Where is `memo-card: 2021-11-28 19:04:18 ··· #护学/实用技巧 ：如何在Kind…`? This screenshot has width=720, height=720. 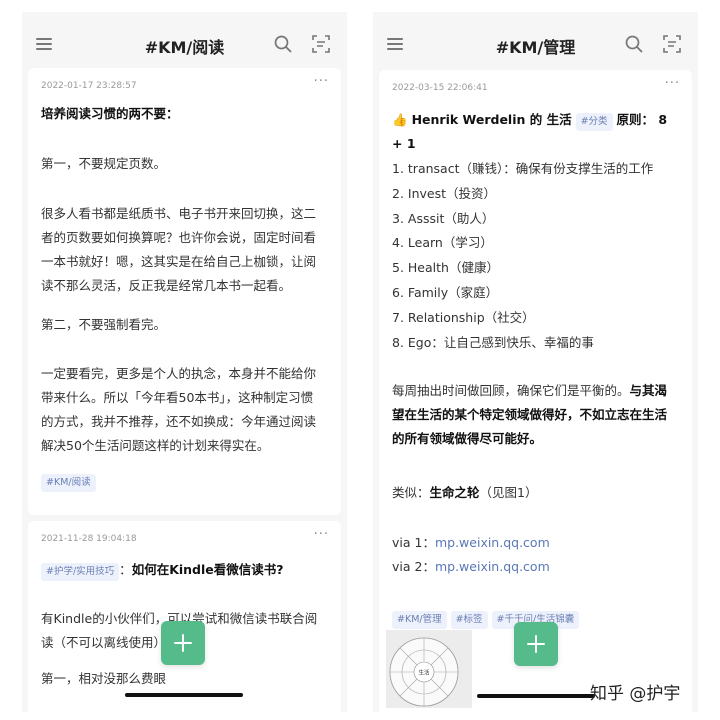
memo-card: 2021-11-28 19:04:18 ··· #护学/实用技巧 ：如何在Kind… is located at coordinates (184, 616).